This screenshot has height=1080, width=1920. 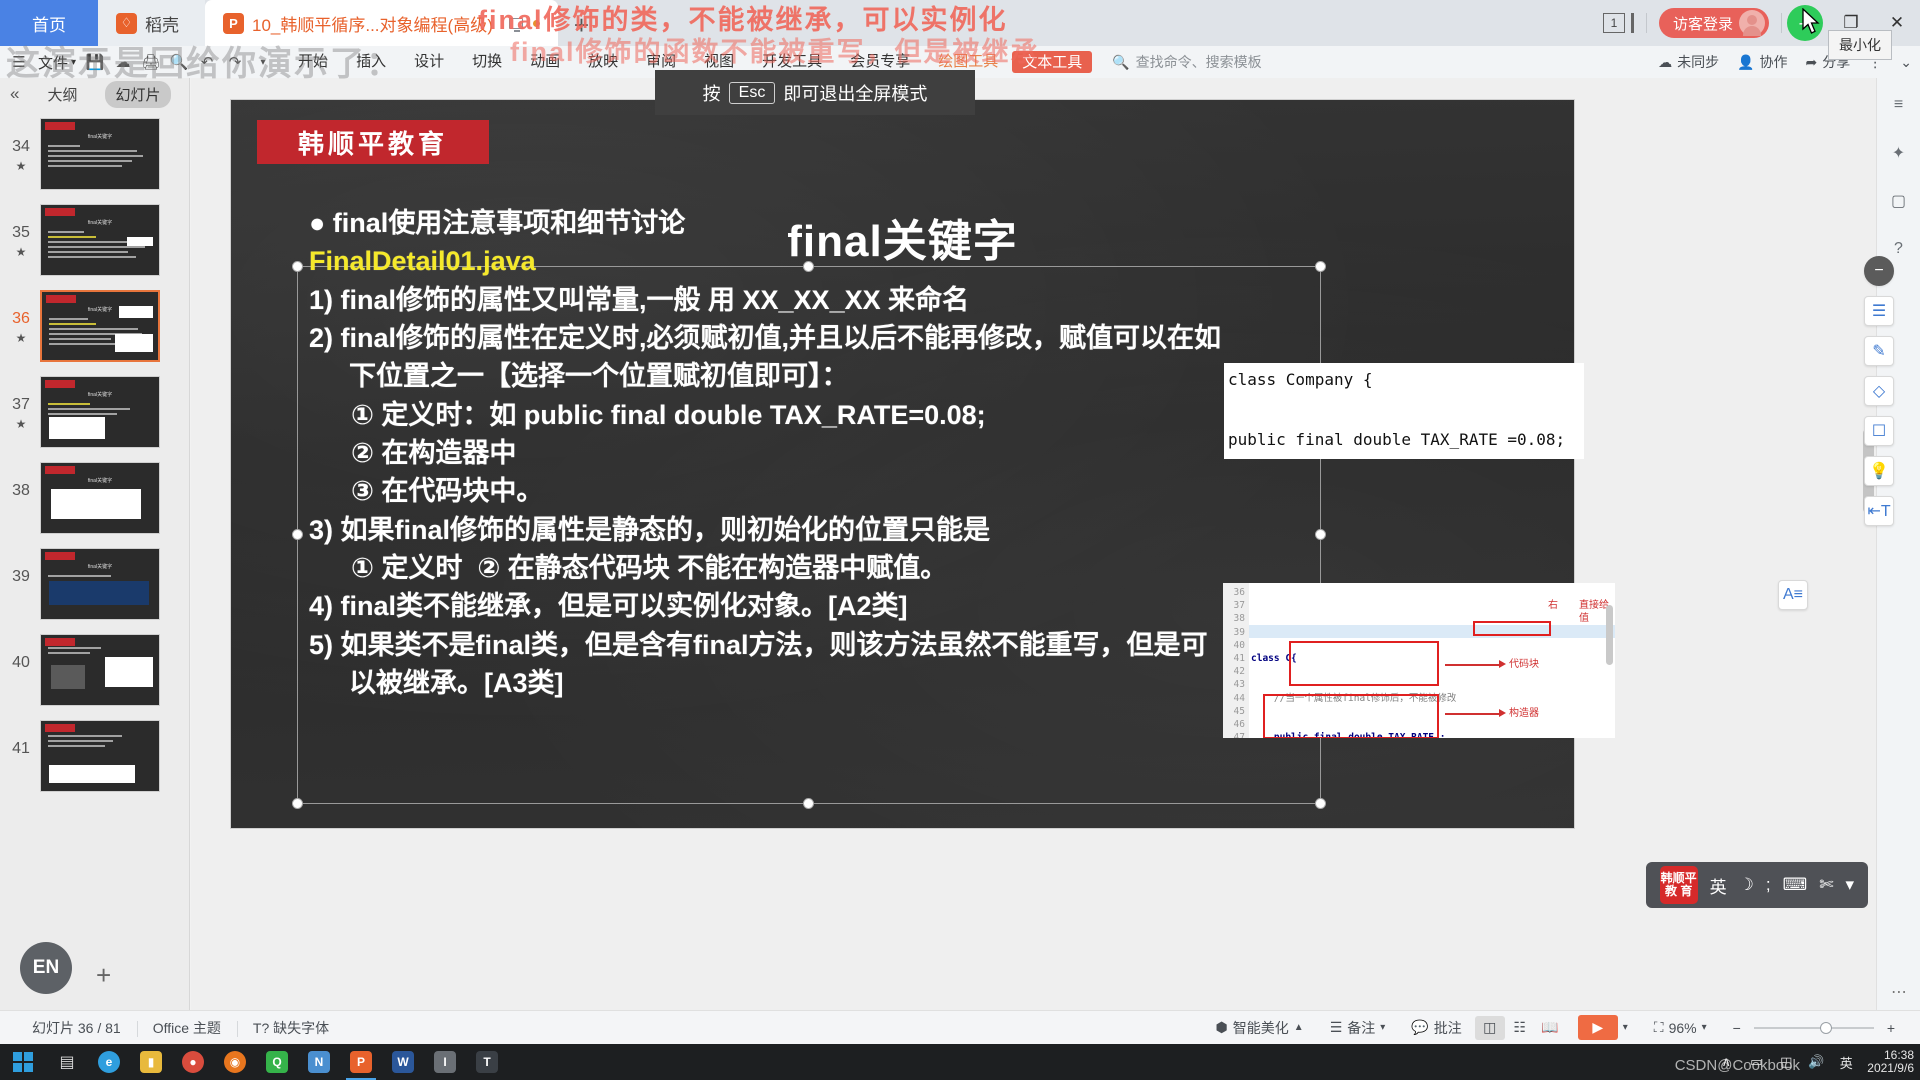 What do you see at coordinates (1680, 1027) in the screenshot?
I see `fit-to-window-button: ⛶ 96% ▾` at bounding box center [1680, 1027].